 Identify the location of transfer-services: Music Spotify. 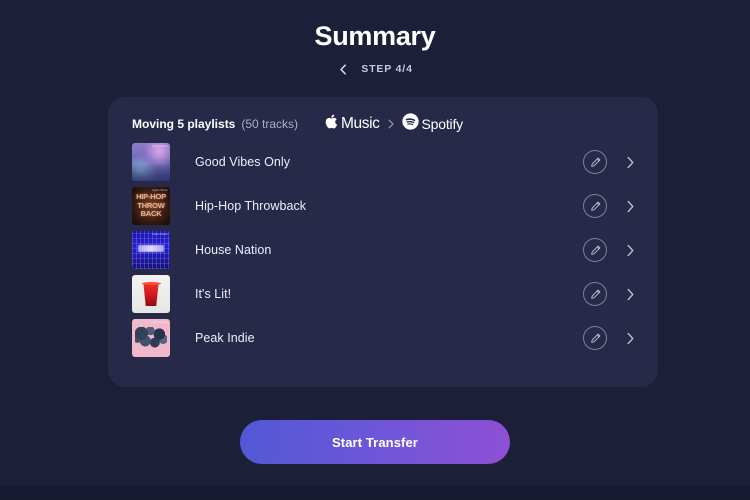
(393, 124).